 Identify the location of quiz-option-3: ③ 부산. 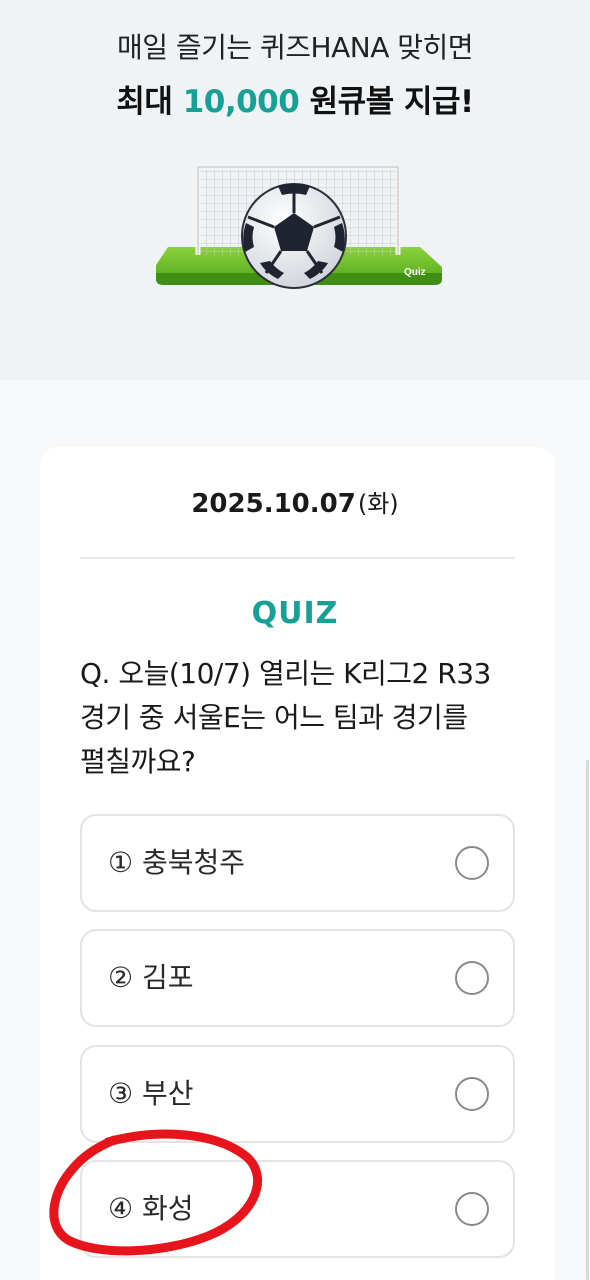
(297, 1094).